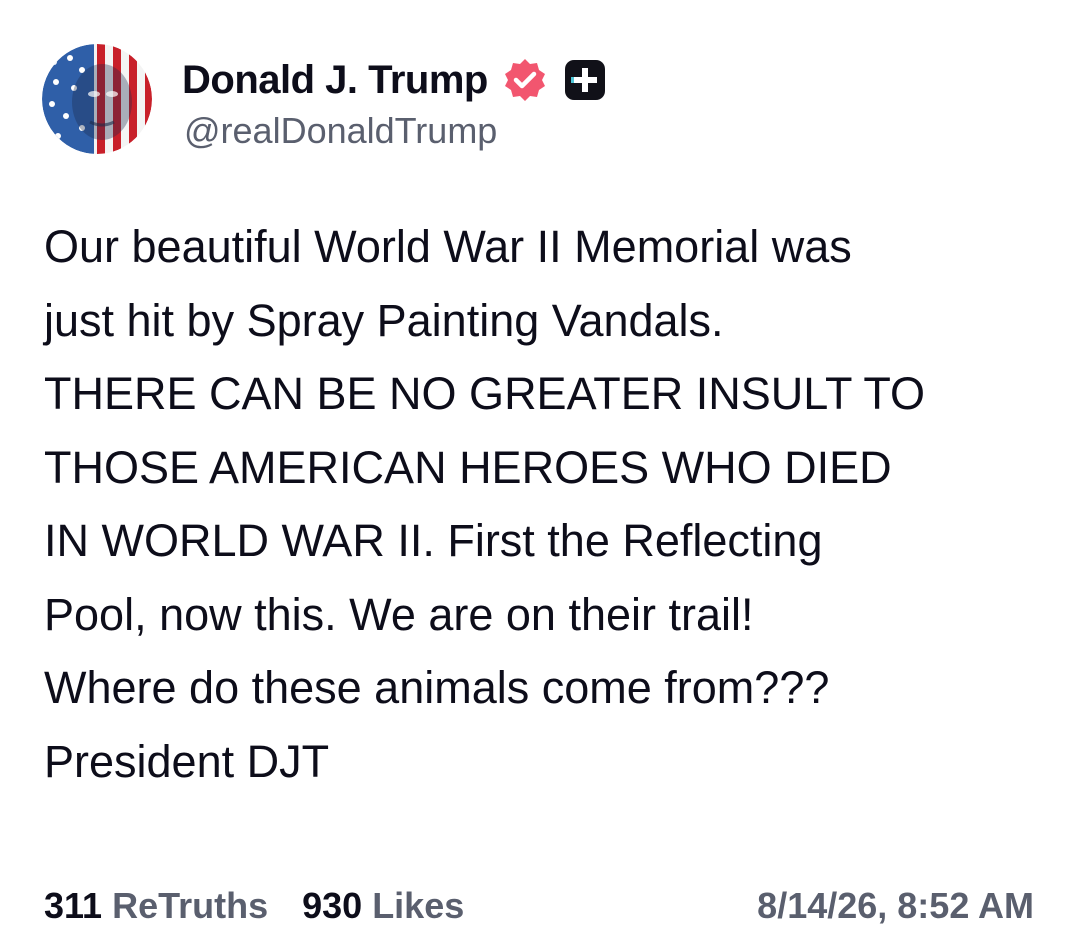 This screenshot has width=1080, height=945. What do you see at coordinates (895, 906) in the screenshot?
I see `post-timestamp: 8/14/26, 8:52 AM` at bounding box center [895, 906].